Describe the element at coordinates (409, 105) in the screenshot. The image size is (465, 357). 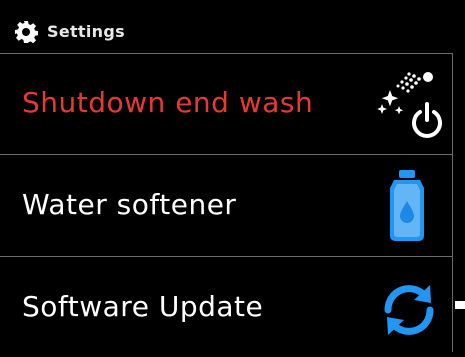
I see `spray-power-icon` at that location.